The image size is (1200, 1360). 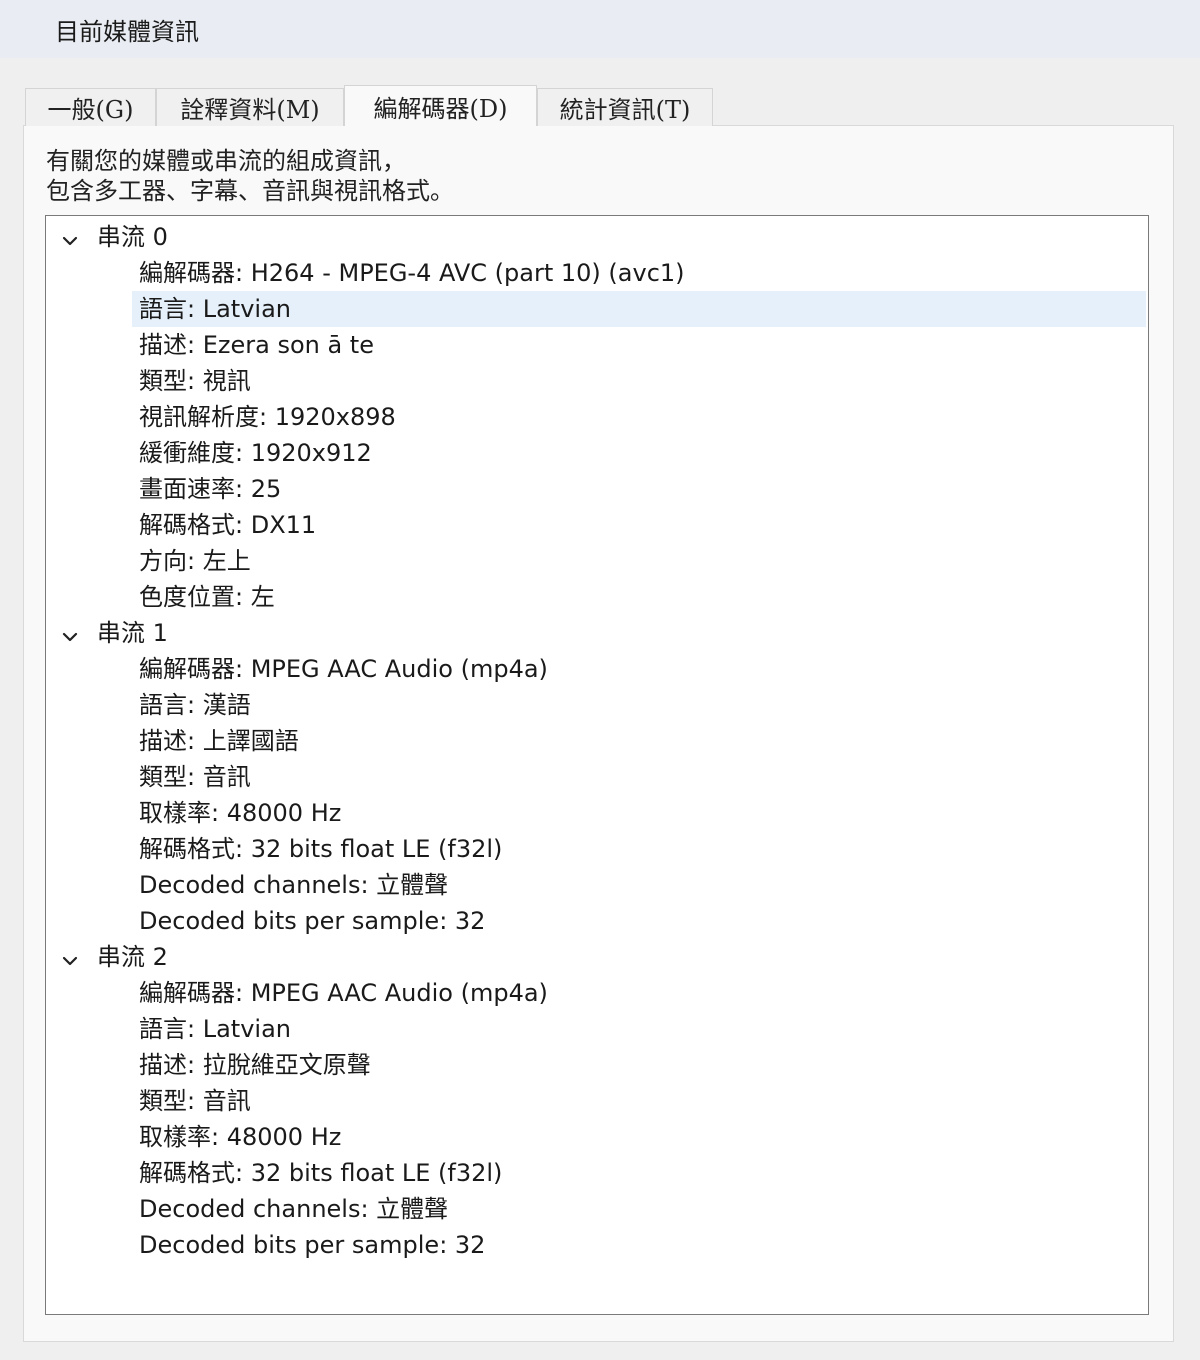 What do you see at coordinates (596, 561) in the screenshot?
I see `stream-property: 方向: 左上` at bounding box center [596, 561].